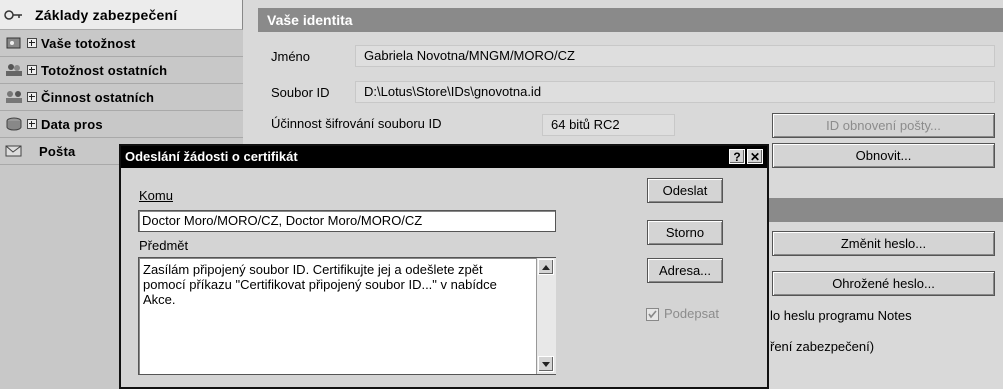 The image size is (1003, 389). What do you see at coordinates (104, 70) in the screenshot?
I see `sidebar-item-label: Totožnost ostatních` at bounding box center [104, 70].